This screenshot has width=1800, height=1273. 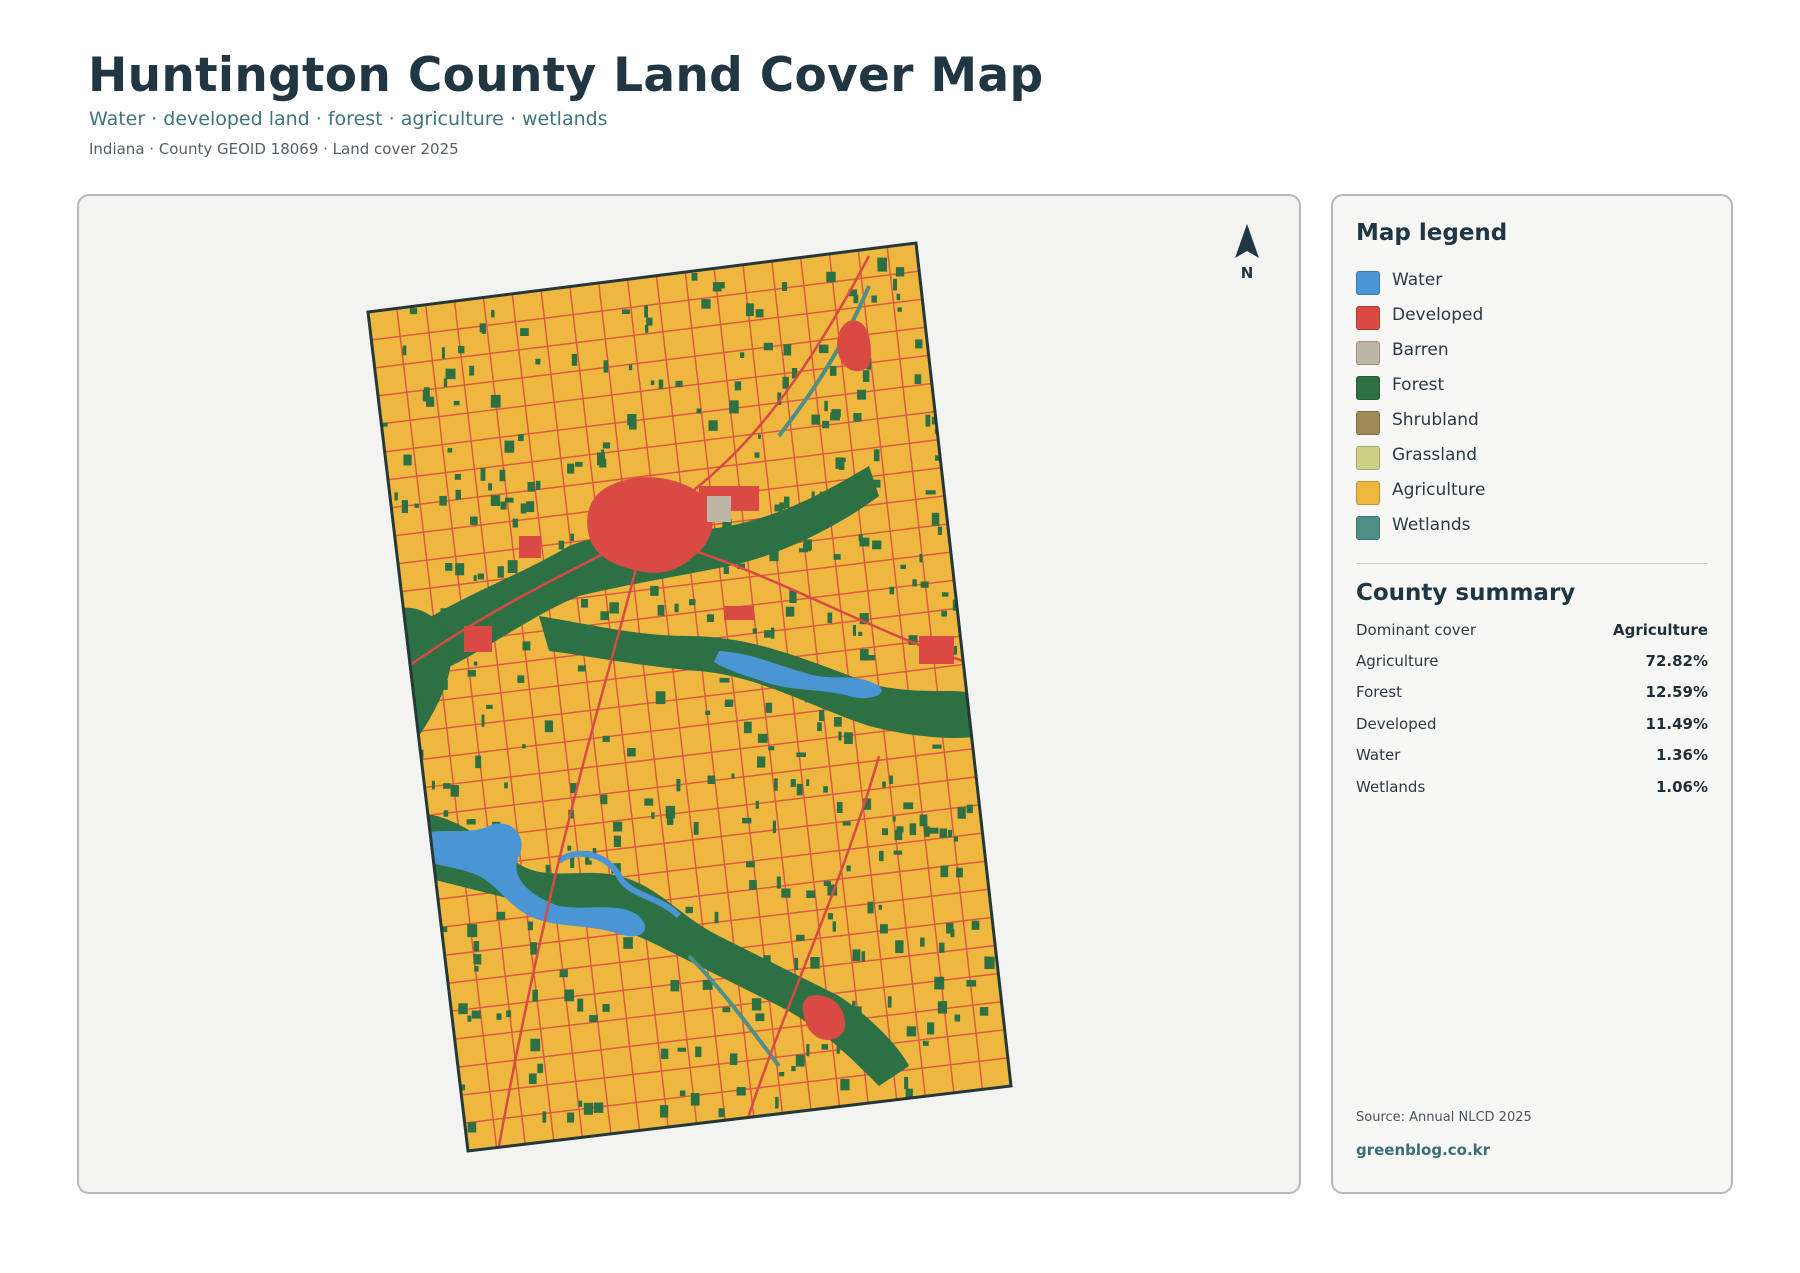 What do you see at coordinates (1532, 629) in the screenshot?
I see `summary-row-dominant: Dominant cover Agriculture` at bounding box center [1532, 629].